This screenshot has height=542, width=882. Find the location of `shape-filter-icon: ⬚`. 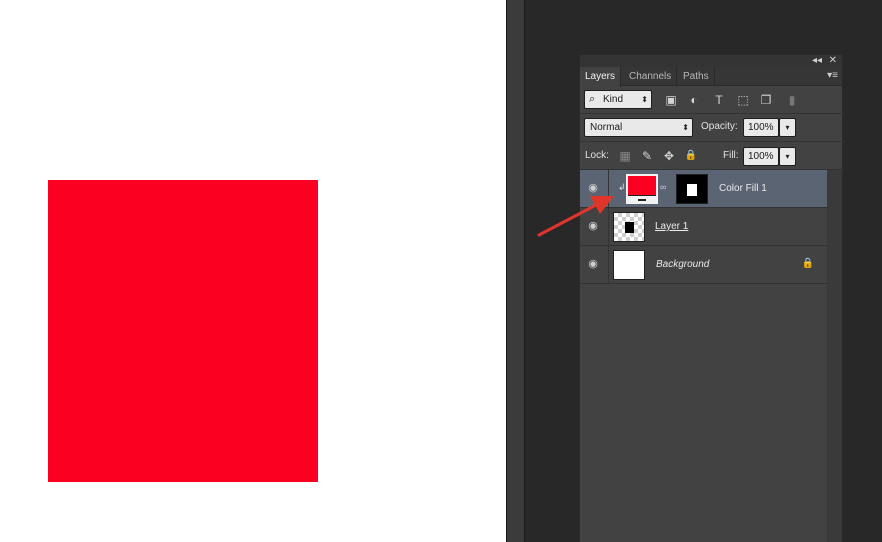

shape-filter-icon: ⬚ is located at coordinates (743, 100).